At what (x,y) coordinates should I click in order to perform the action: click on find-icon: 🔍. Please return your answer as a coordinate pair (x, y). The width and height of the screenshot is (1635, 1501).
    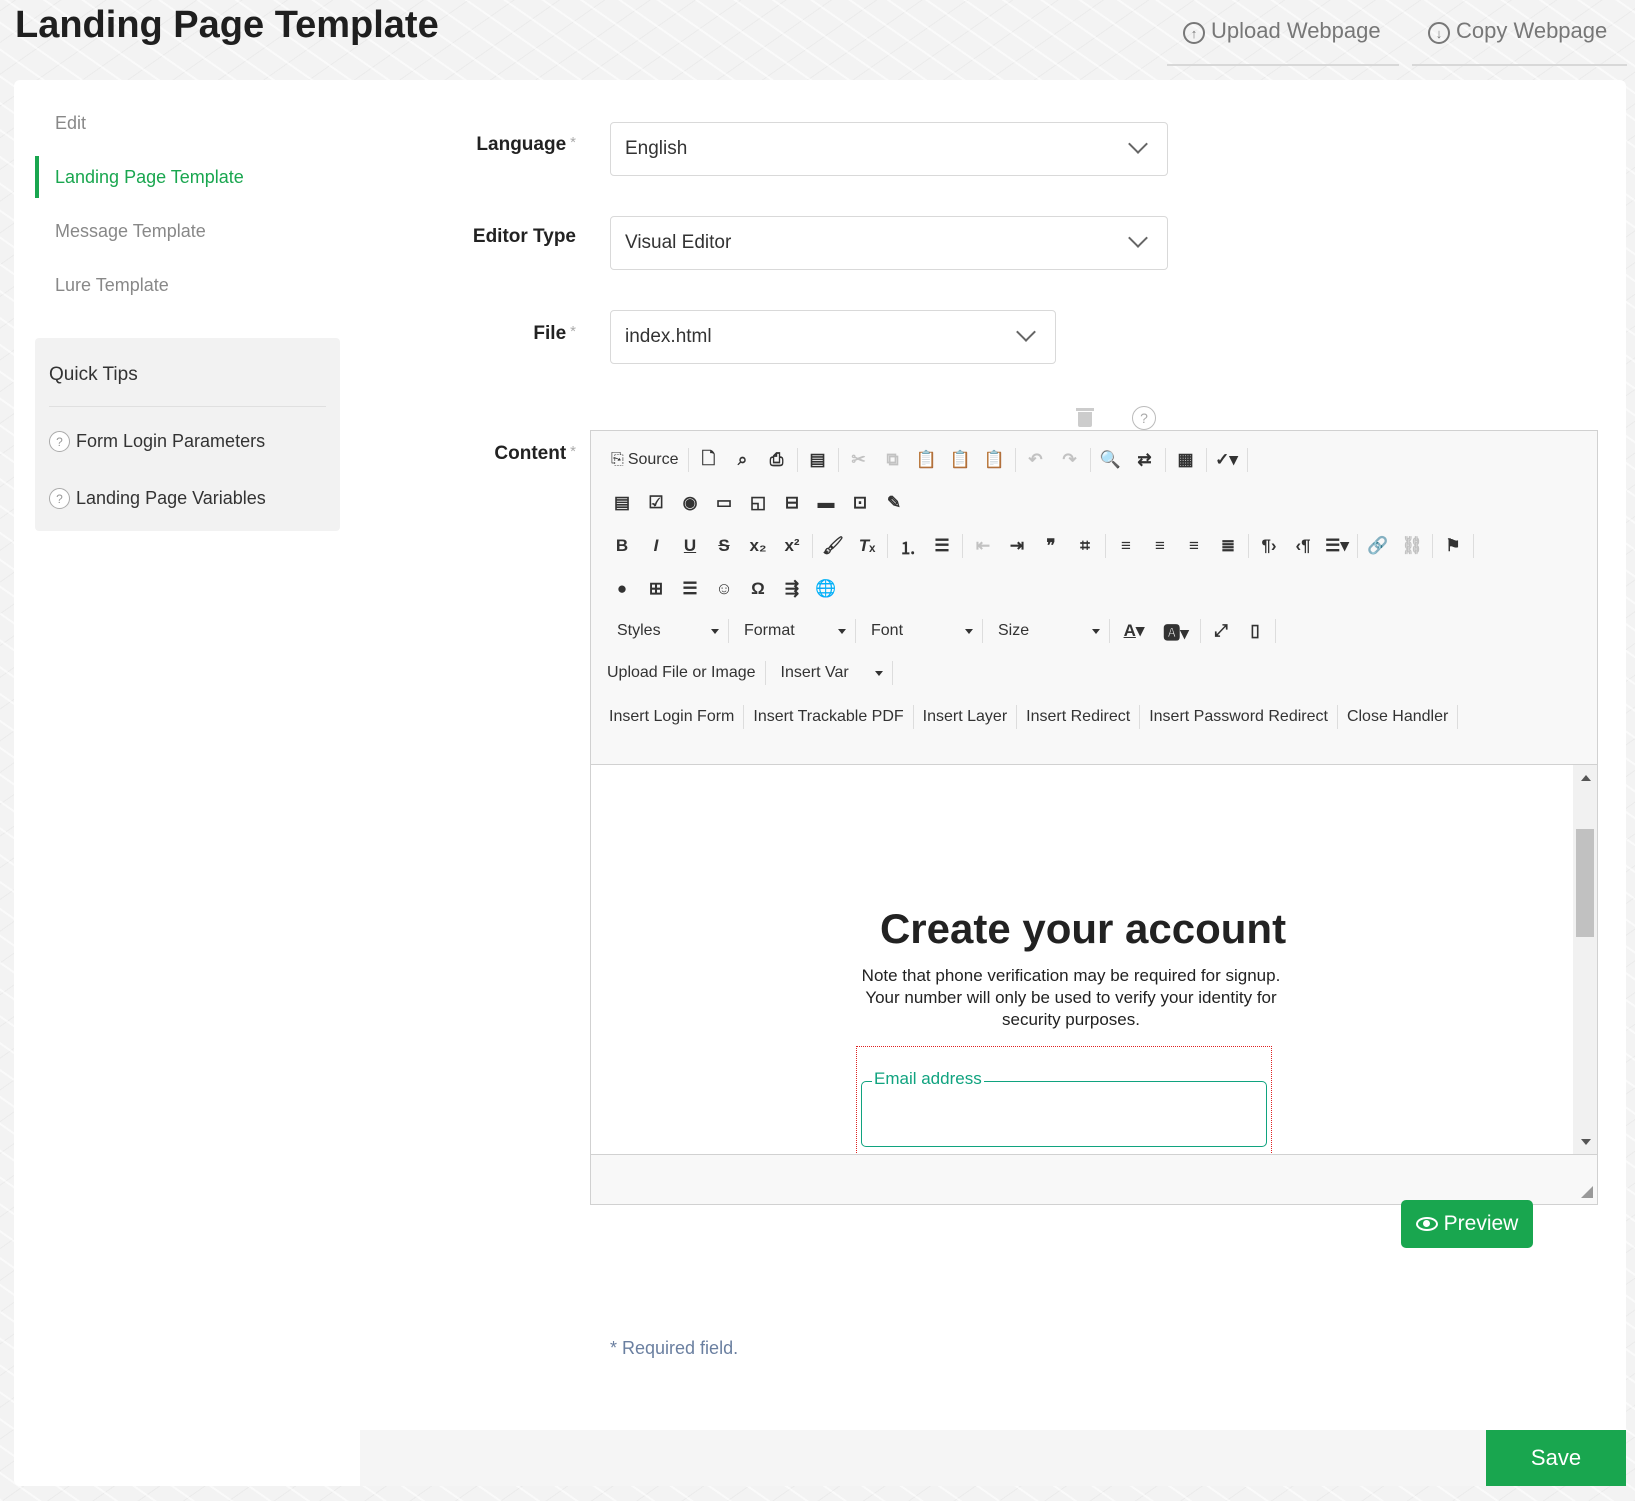
    Looking at the image, I should click on (1111, 460).